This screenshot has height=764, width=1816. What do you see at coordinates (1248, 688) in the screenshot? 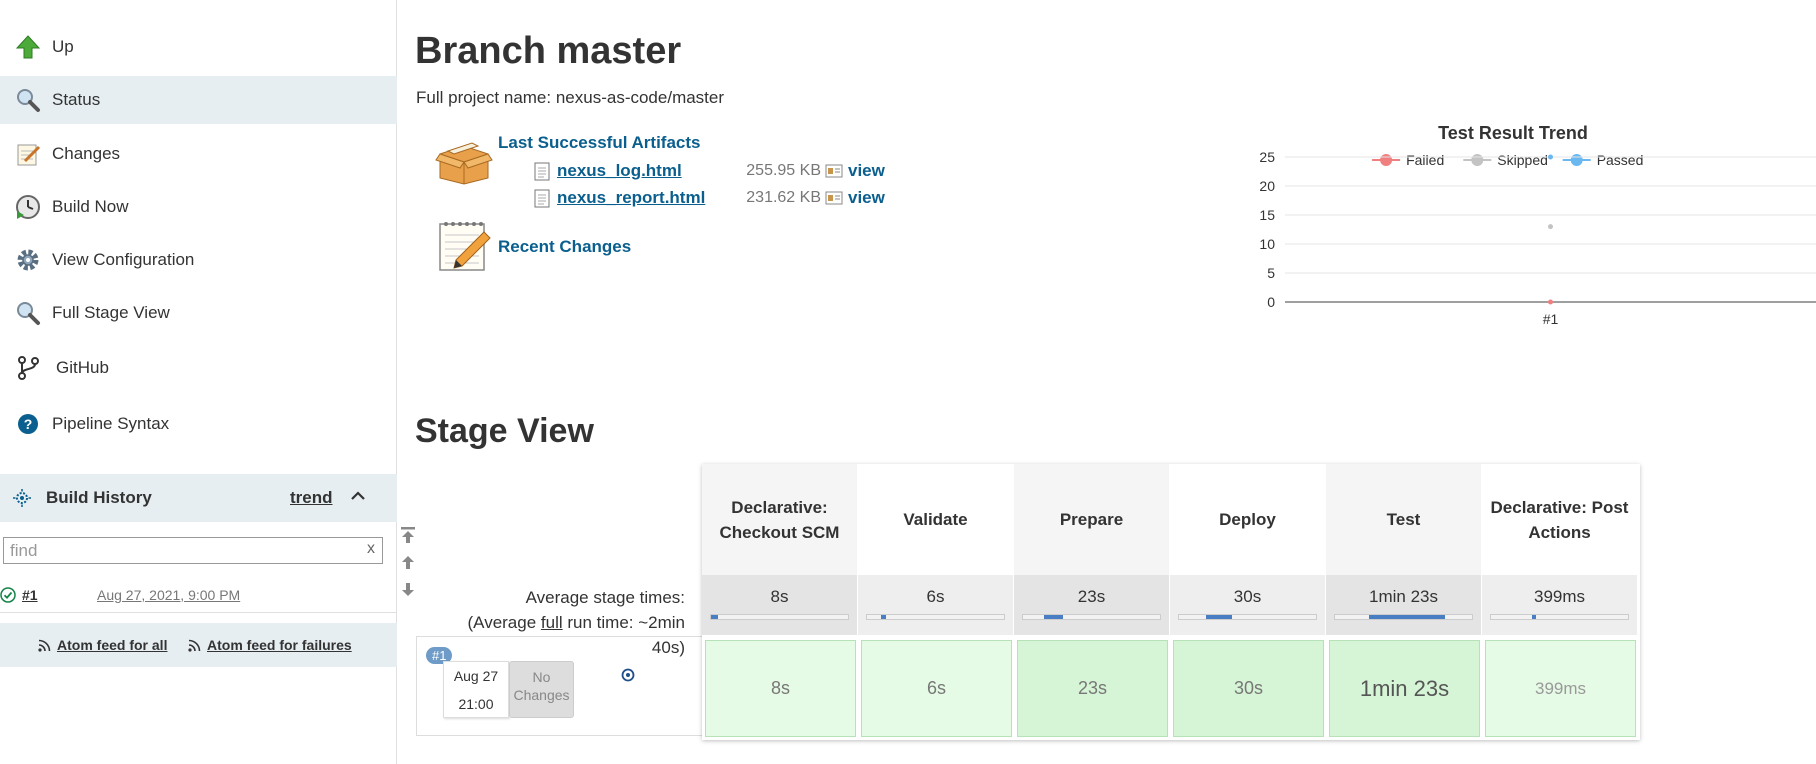
I see `stage-run-cell: 30s` at bounding box center [1248, 688].